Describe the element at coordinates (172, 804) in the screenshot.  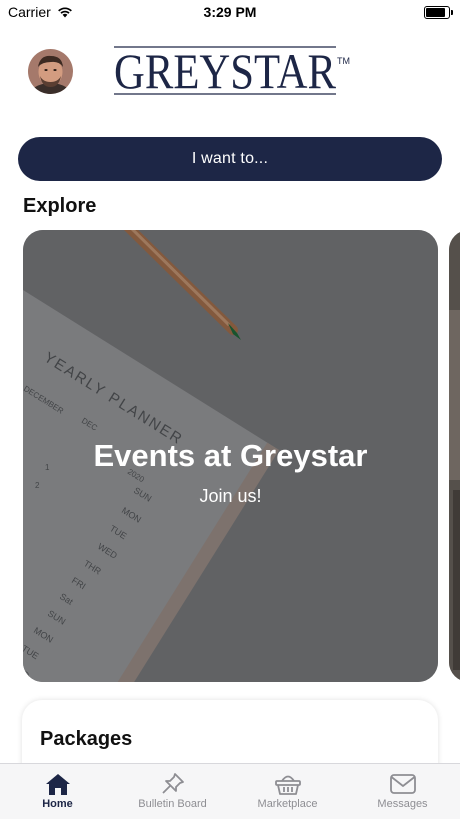
I see `tab-label: Bulletin Board` at that location.